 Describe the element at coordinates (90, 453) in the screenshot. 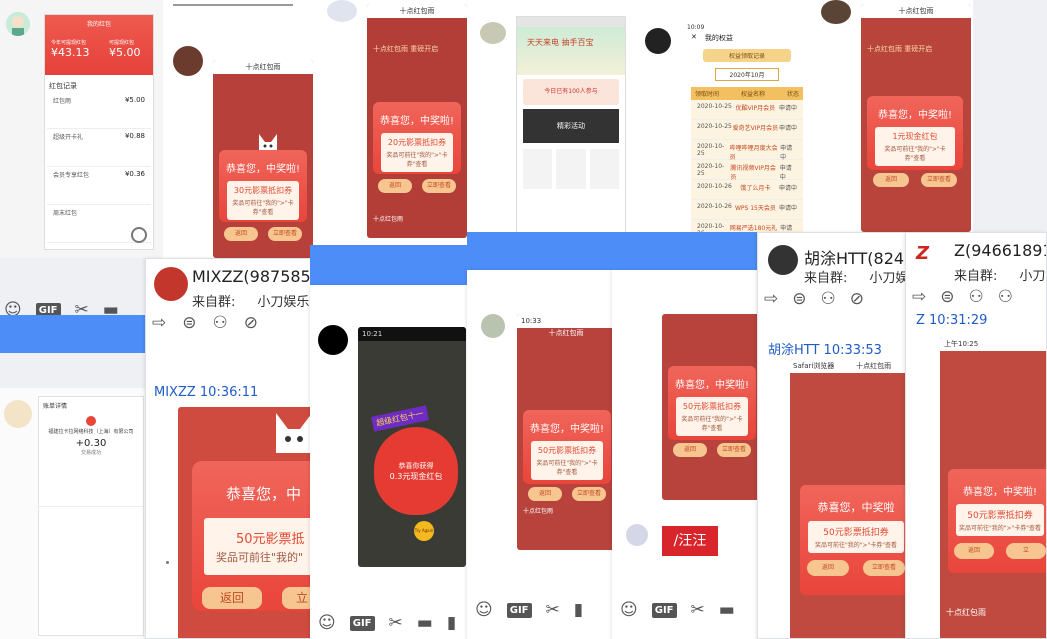

I see `bill-status: 交易成功` at that location.